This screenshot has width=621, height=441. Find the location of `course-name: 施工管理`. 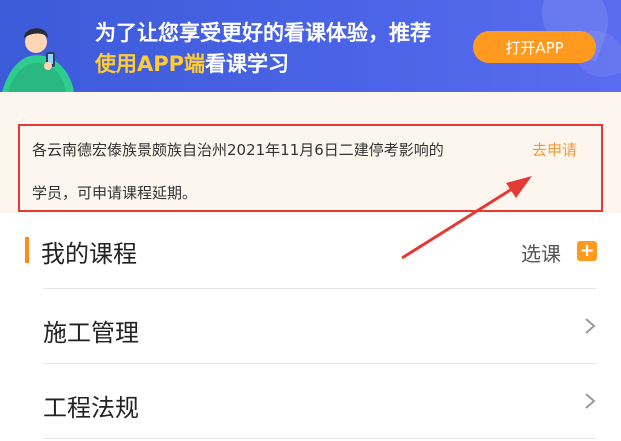

course-name: 施工管理 is located at coordinates (91, 333).